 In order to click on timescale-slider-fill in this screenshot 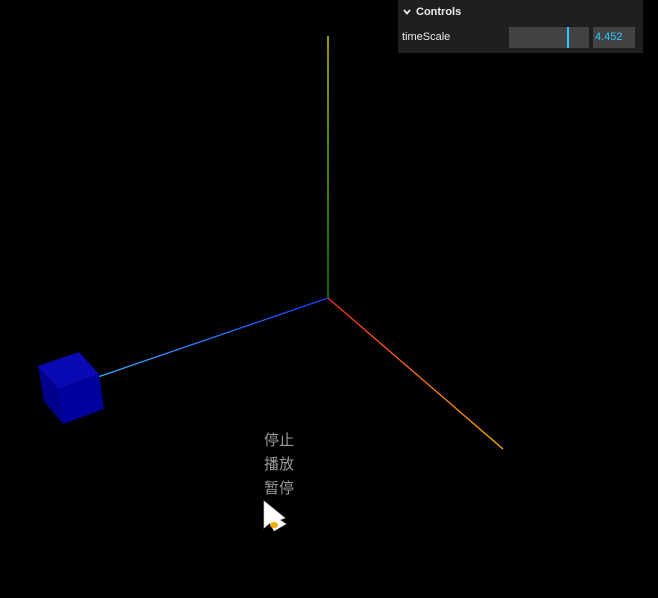, I will do `click(539, 37)`.